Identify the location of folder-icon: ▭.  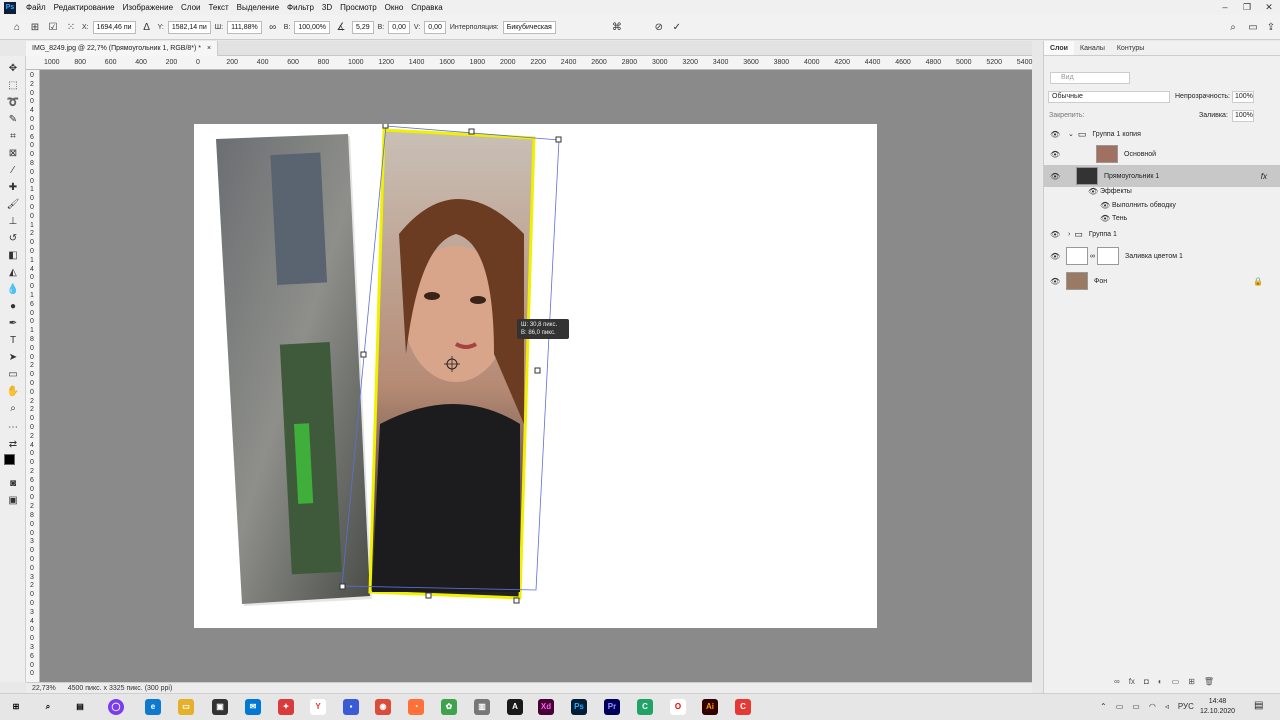
(186, 707).